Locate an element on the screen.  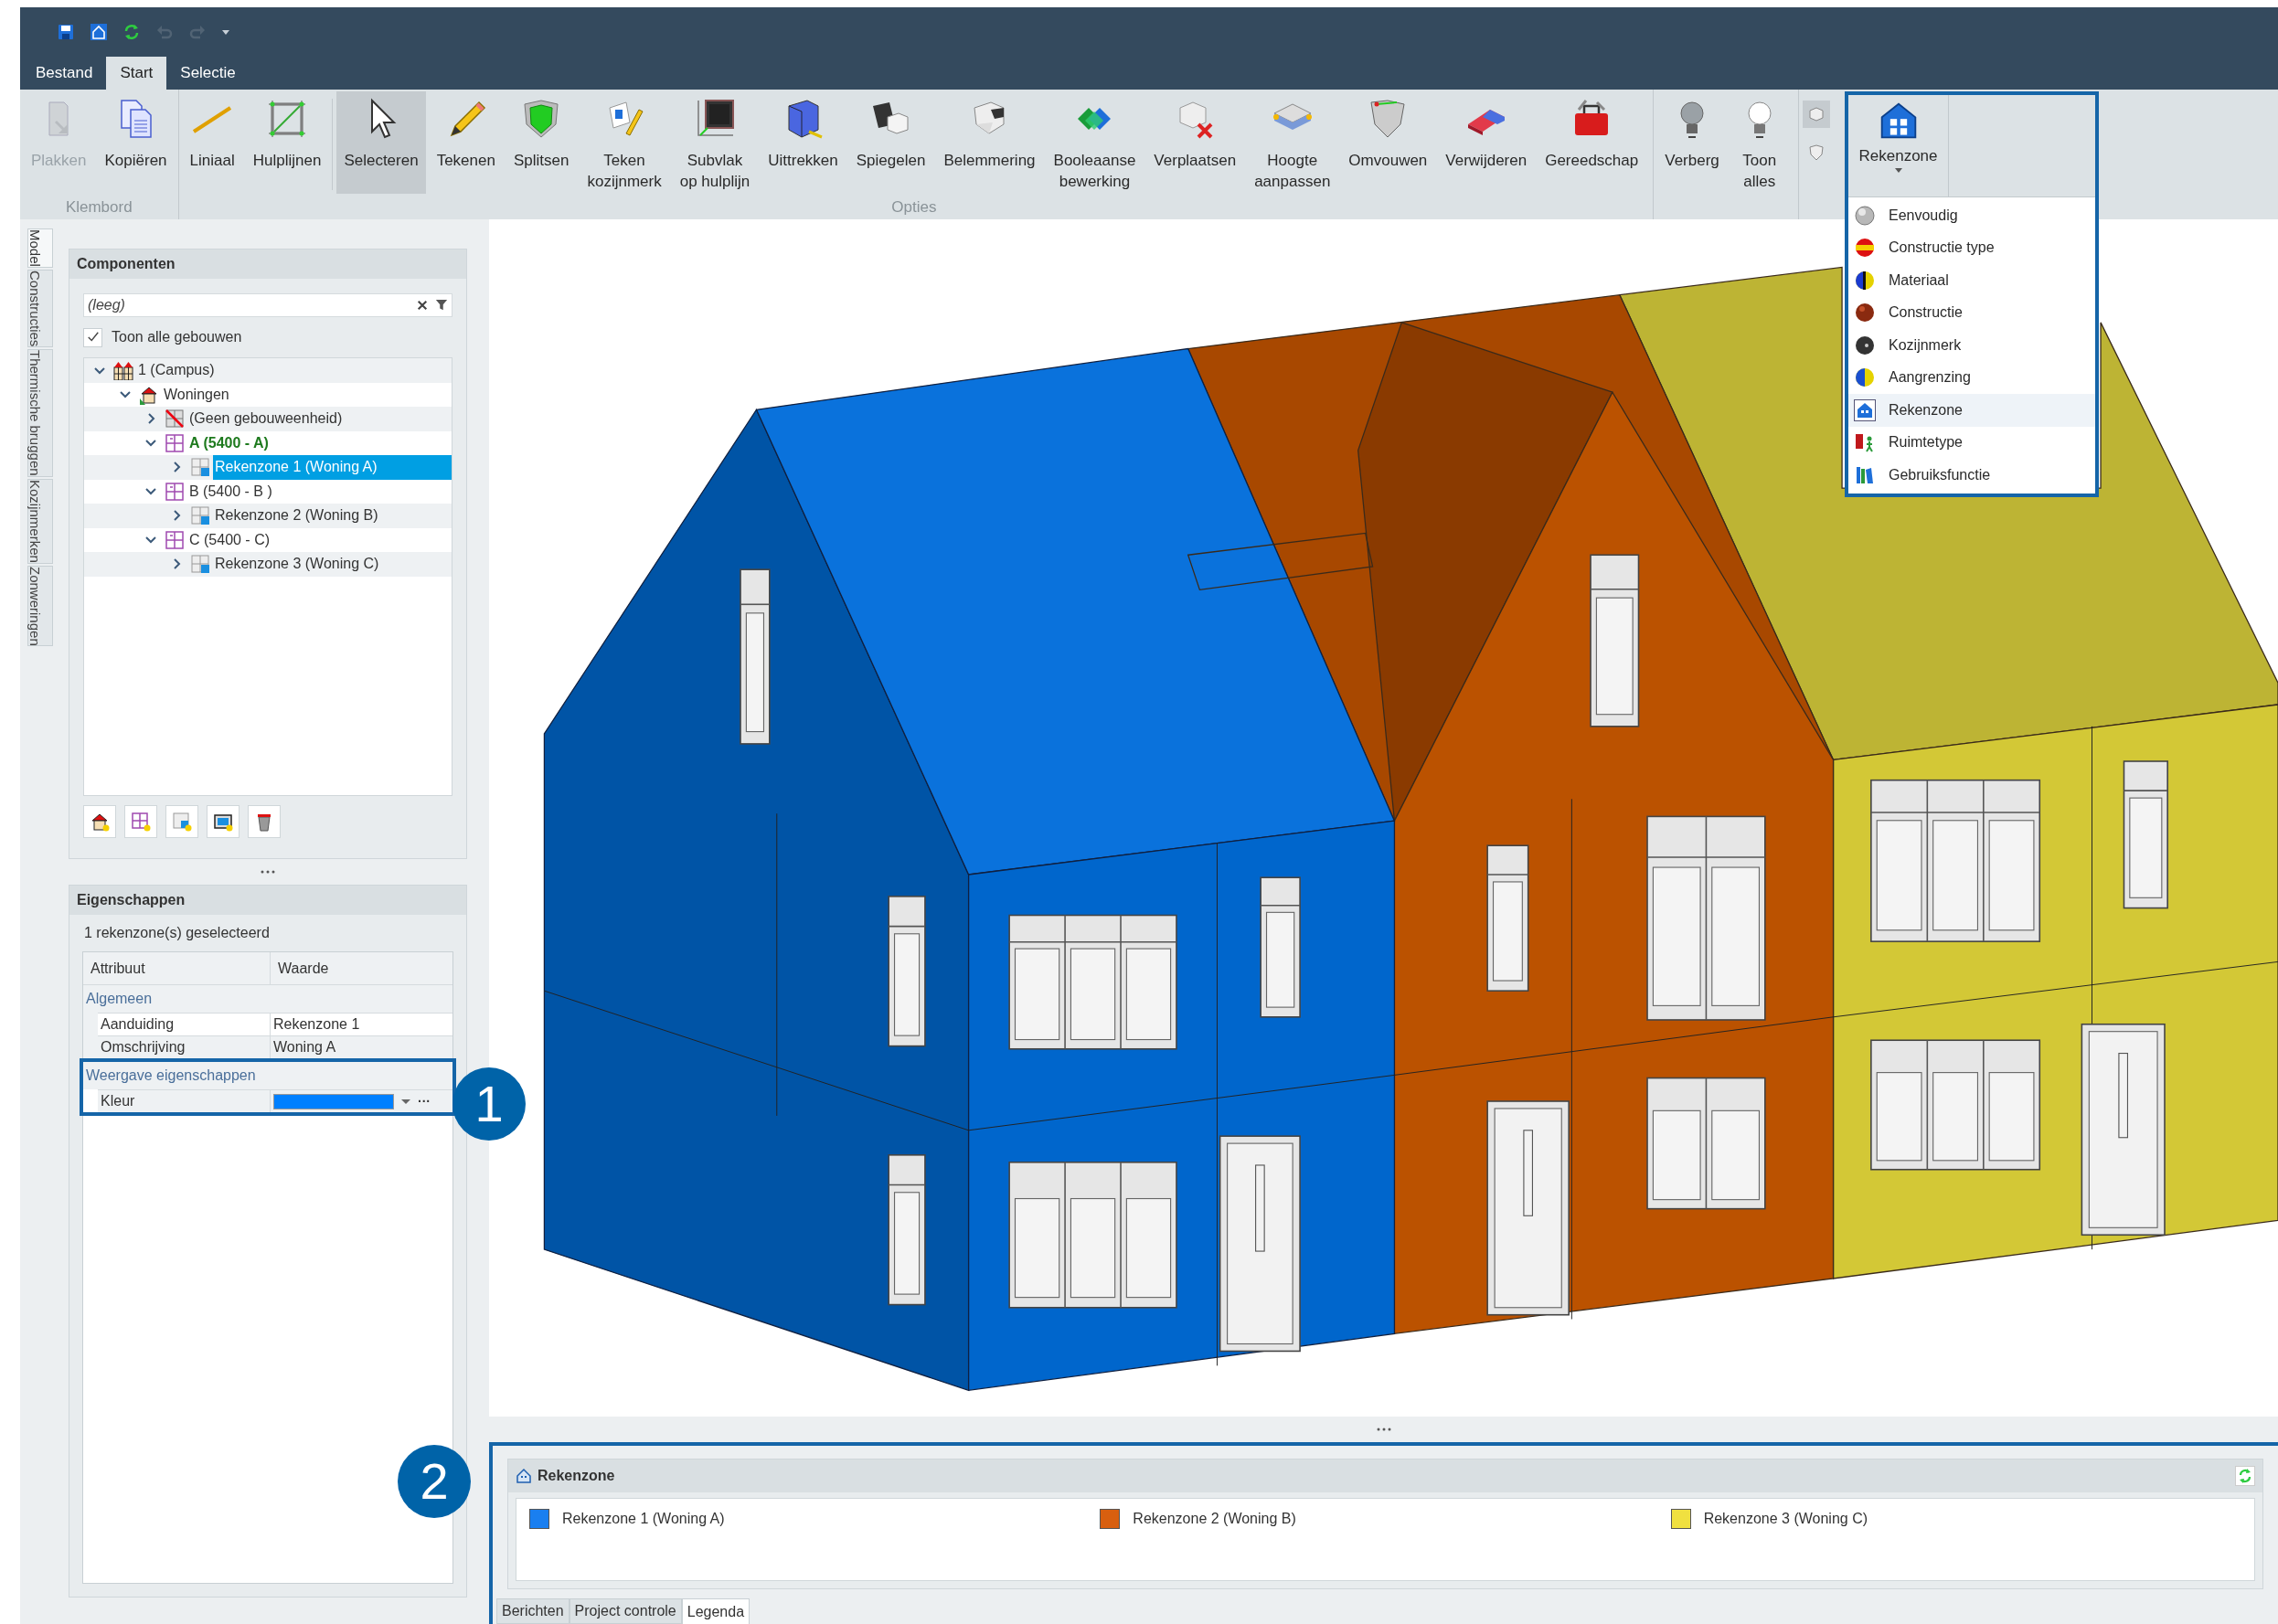
ribbon-button: Hulplijnen is located at coordinates (287, 142).